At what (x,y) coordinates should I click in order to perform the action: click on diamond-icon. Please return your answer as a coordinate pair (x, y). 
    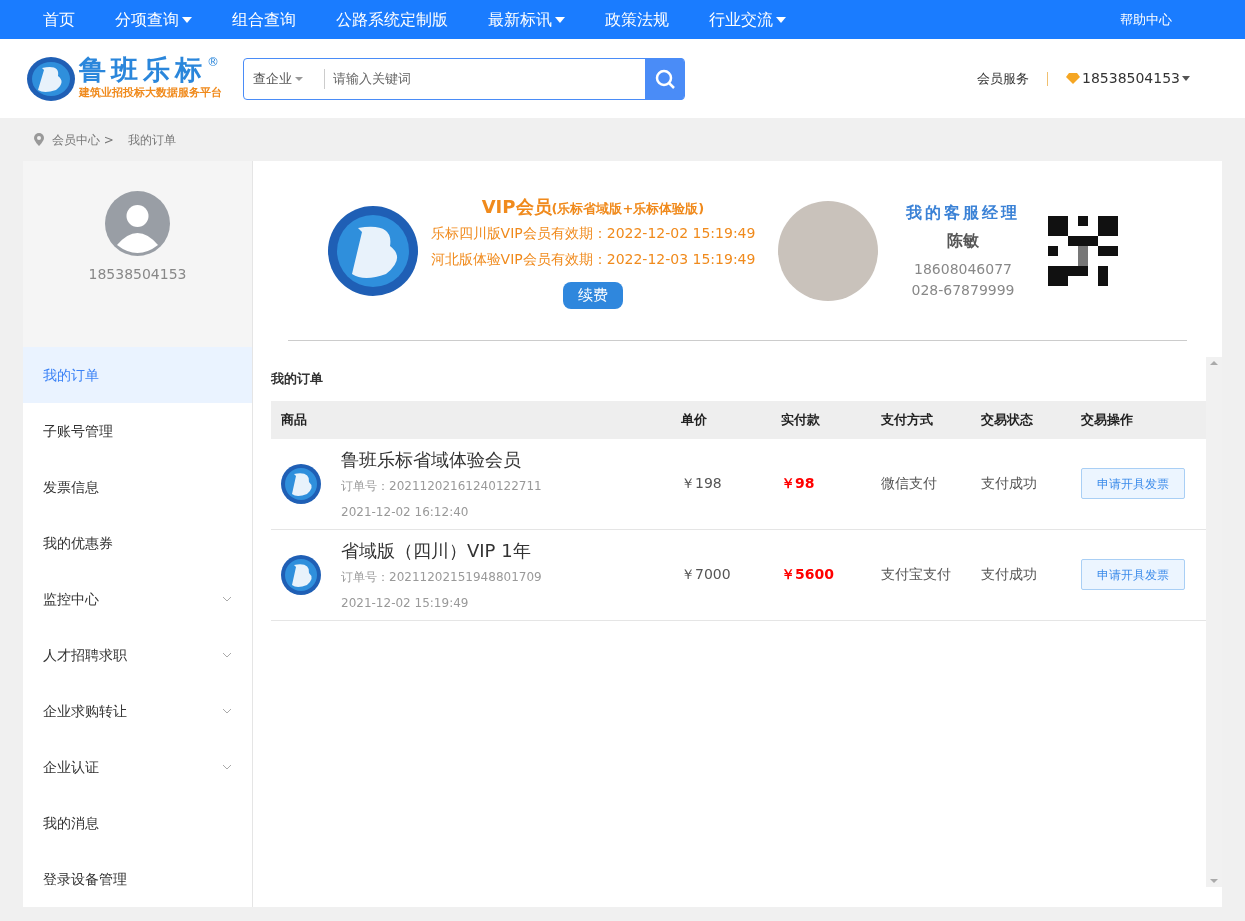
    Looking at the image, I should click on (1073, 78).